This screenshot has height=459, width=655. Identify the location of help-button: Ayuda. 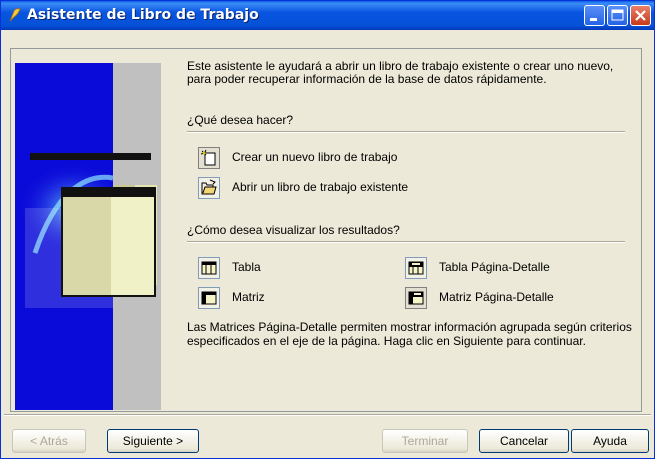
(610, 441).